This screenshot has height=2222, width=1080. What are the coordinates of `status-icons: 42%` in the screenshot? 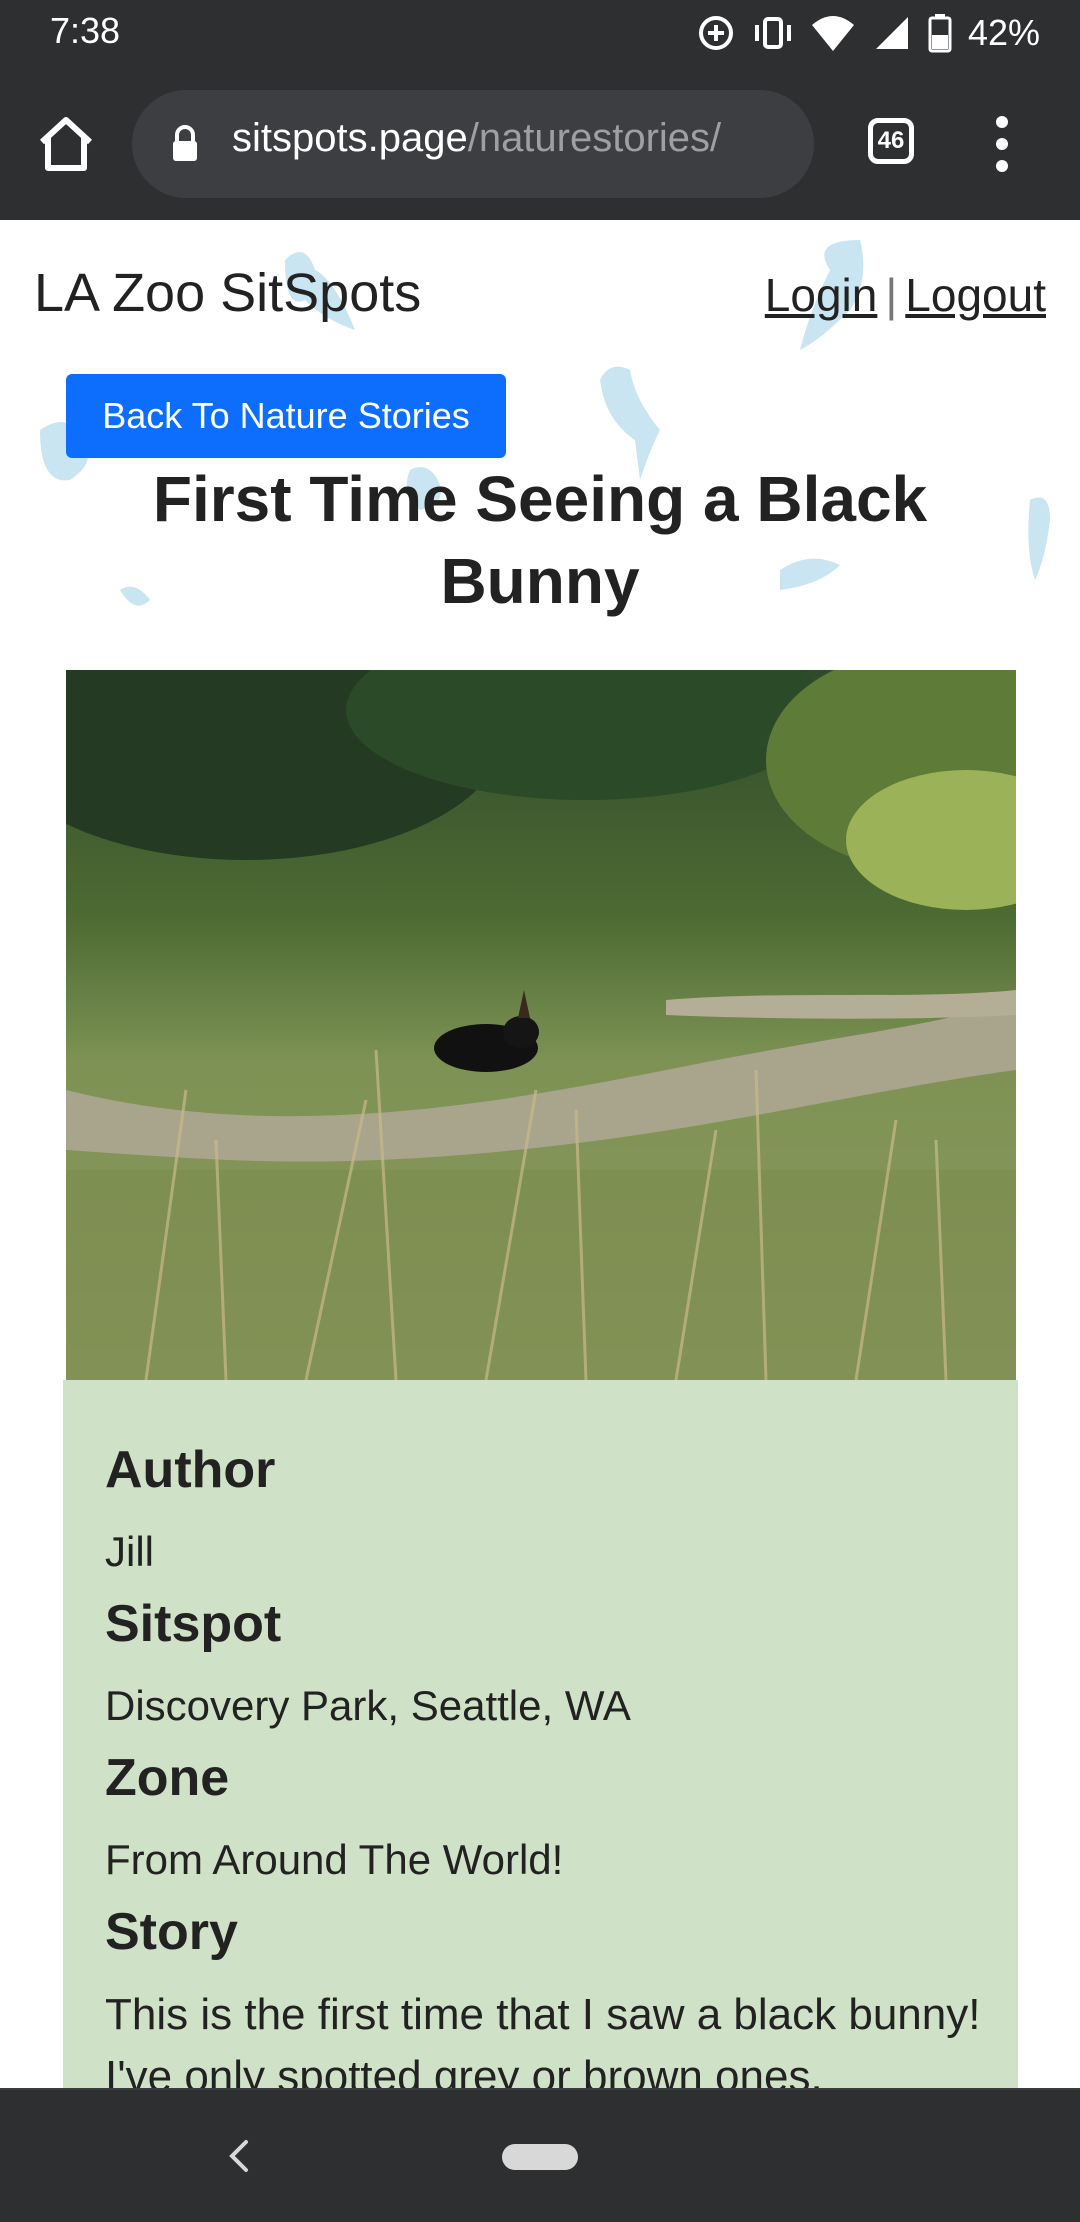 It's located at (868, 33).